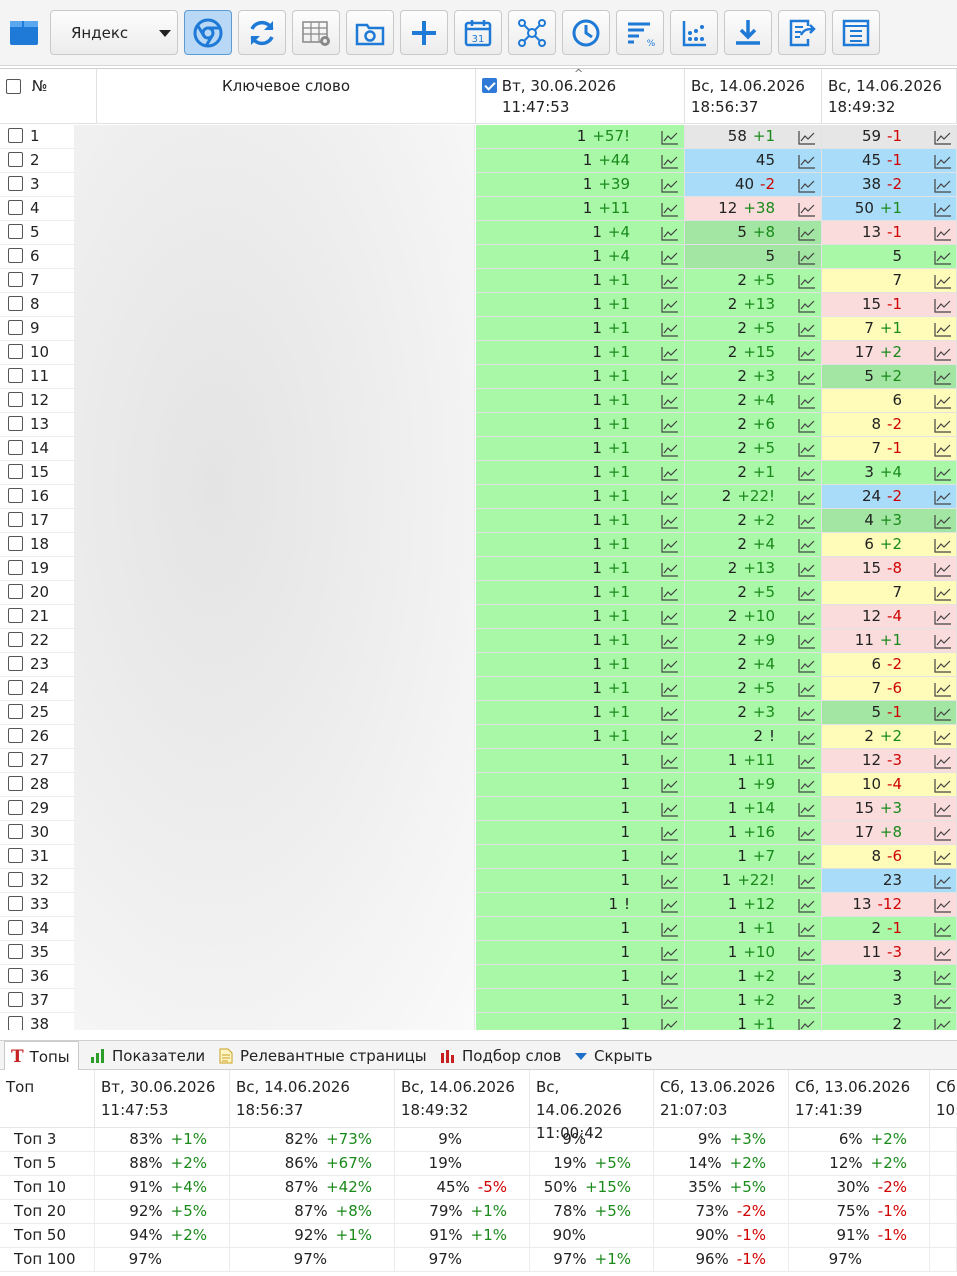 The width and height of the screenshot is (957, 1276). I want to click on position-cell: 1 +9, so click(753, 785).